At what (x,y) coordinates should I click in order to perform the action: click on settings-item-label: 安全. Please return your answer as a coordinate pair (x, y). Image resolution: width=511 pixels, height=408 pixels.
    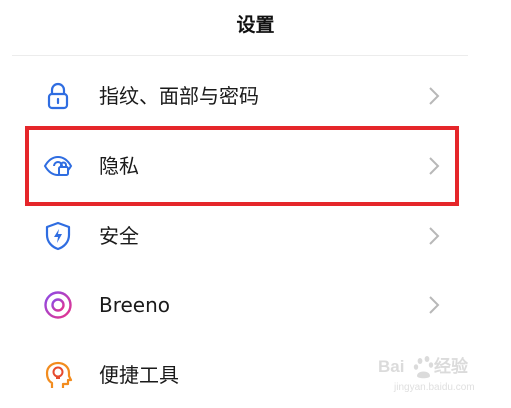
    Looking at the image, I should click on (119, 236).